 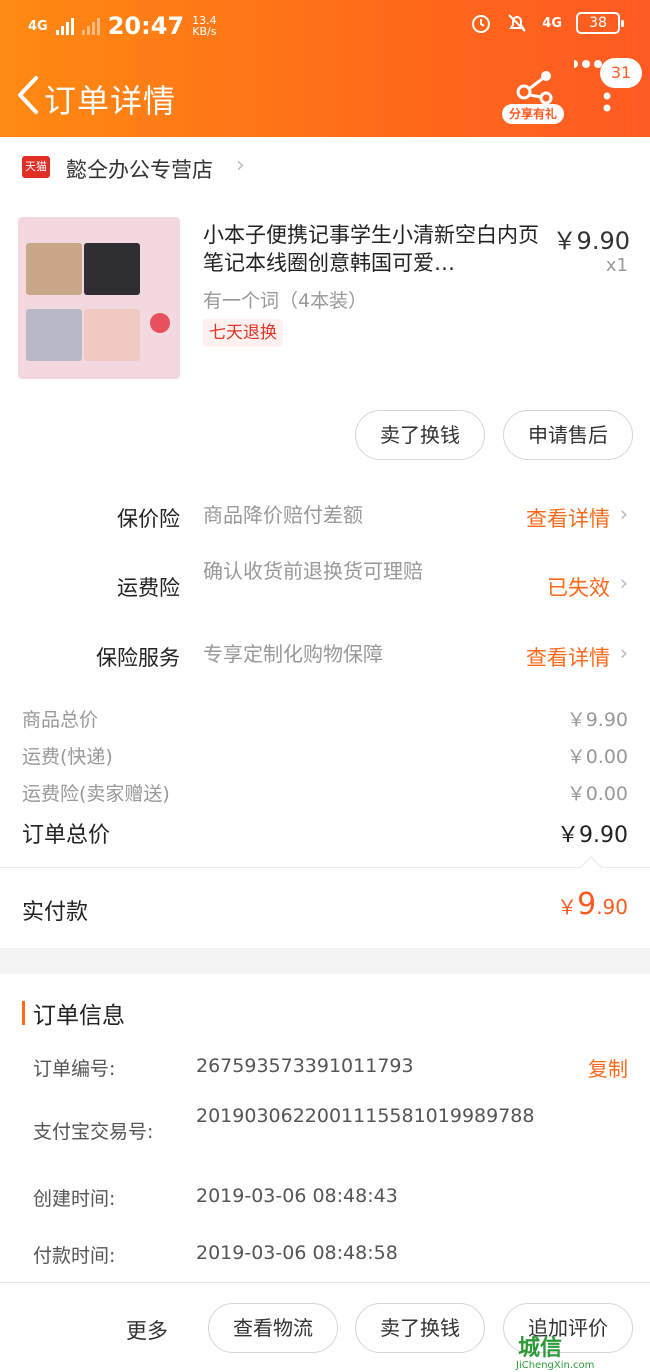 What do you see at coordinates (325, 167) in the screenshot?
I see `store-row: 天猫 懿仝办公专营店 ›` at bounding box center [325, 167].